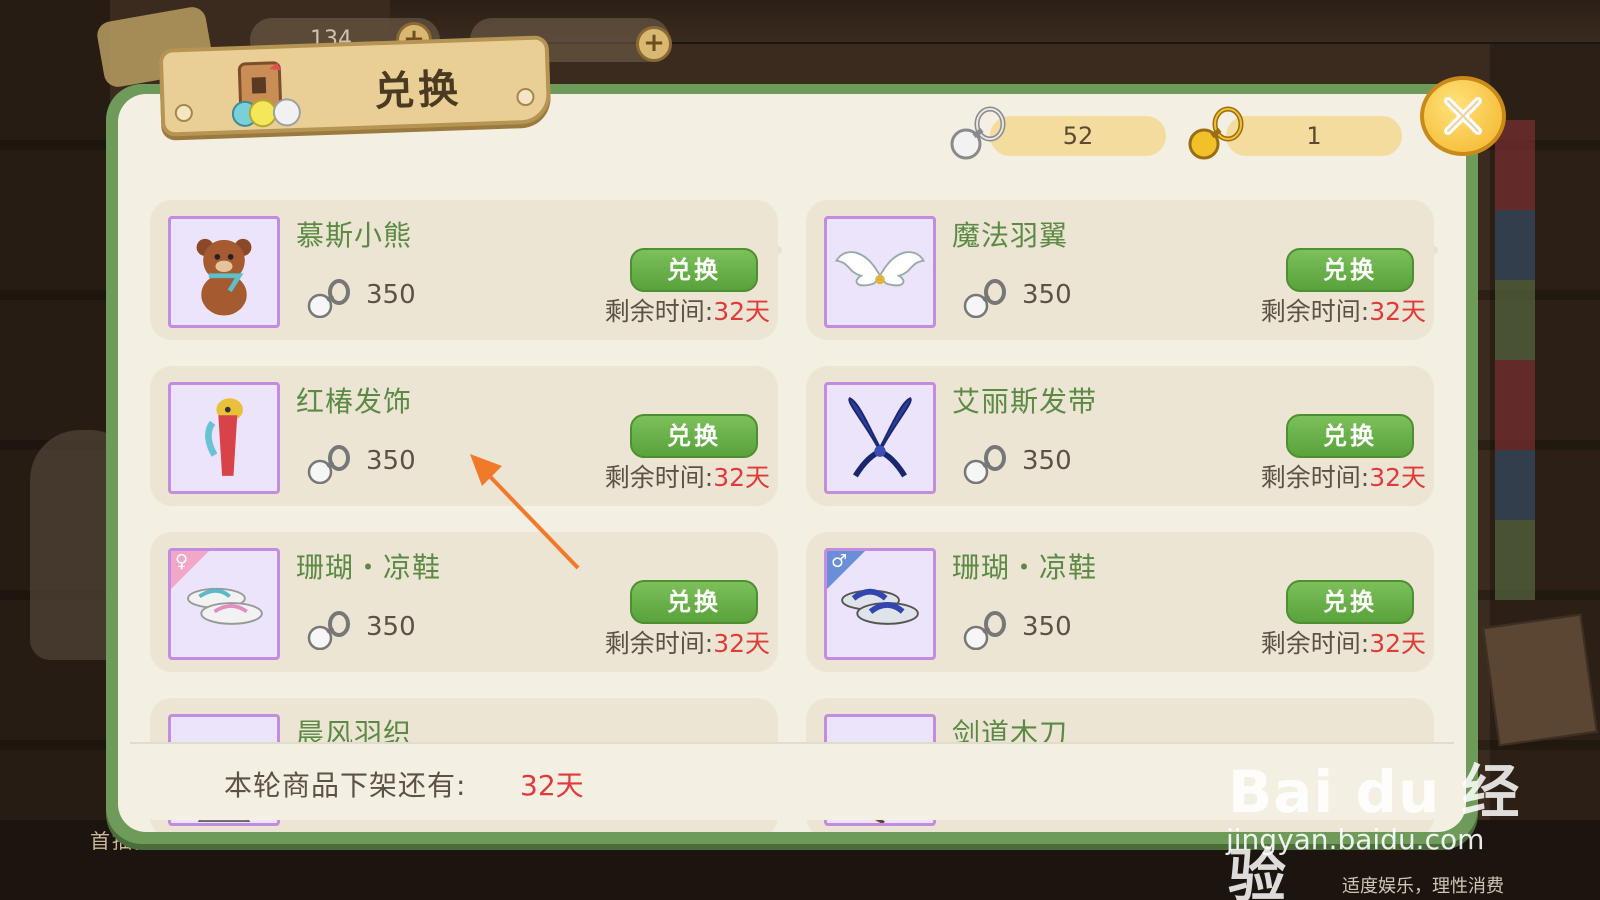 This screenshot has height=900, width=1600. I want to click on item-name: 慕斯小熊, so click(354, 235).